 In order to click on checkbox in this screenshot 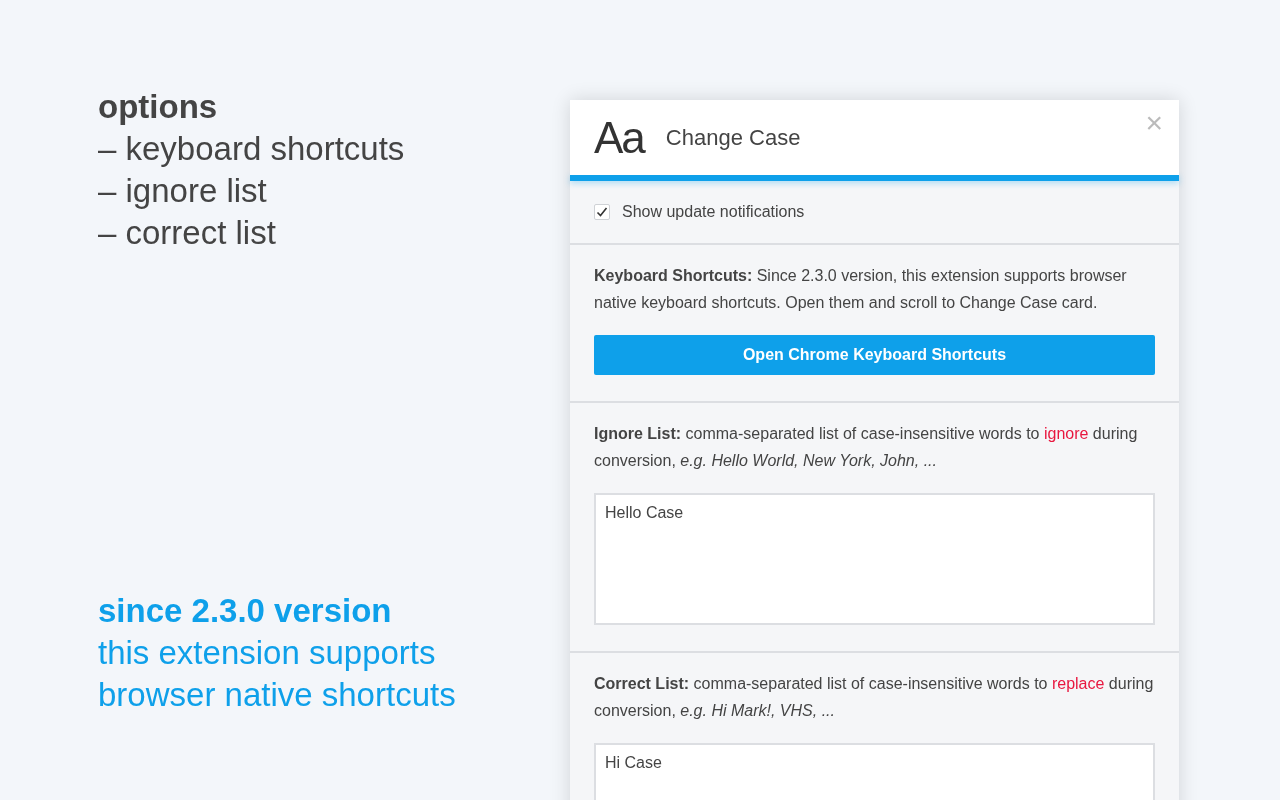, I will do `click(602, 211)`.